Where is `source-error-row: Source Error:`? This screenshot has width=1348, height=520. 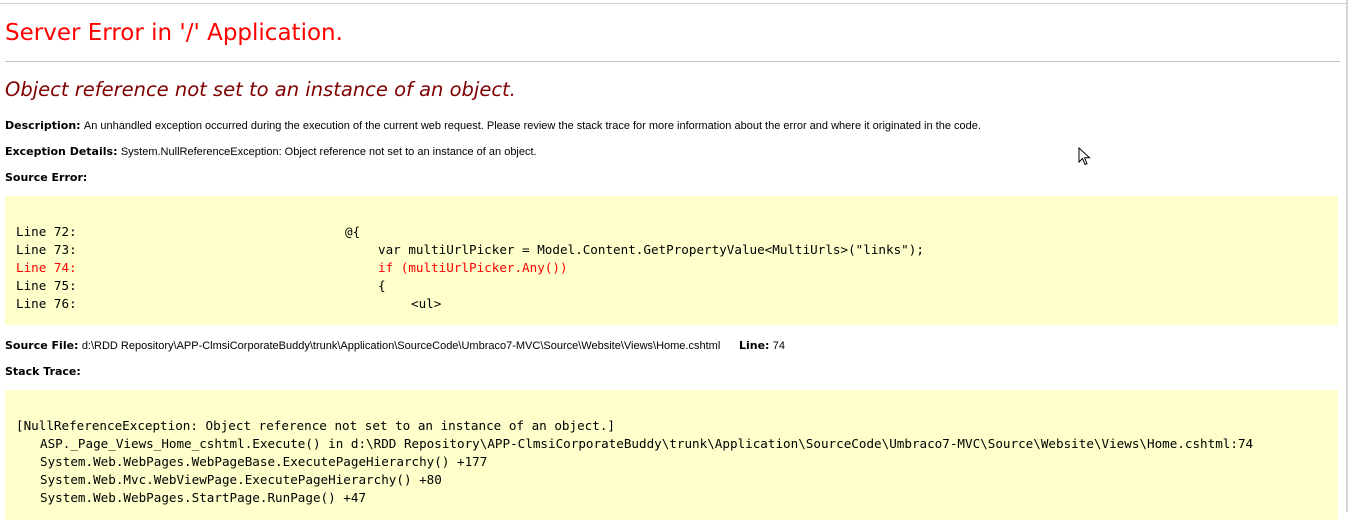
source-error-row: Source Error: is located at coordinates (46, 177).